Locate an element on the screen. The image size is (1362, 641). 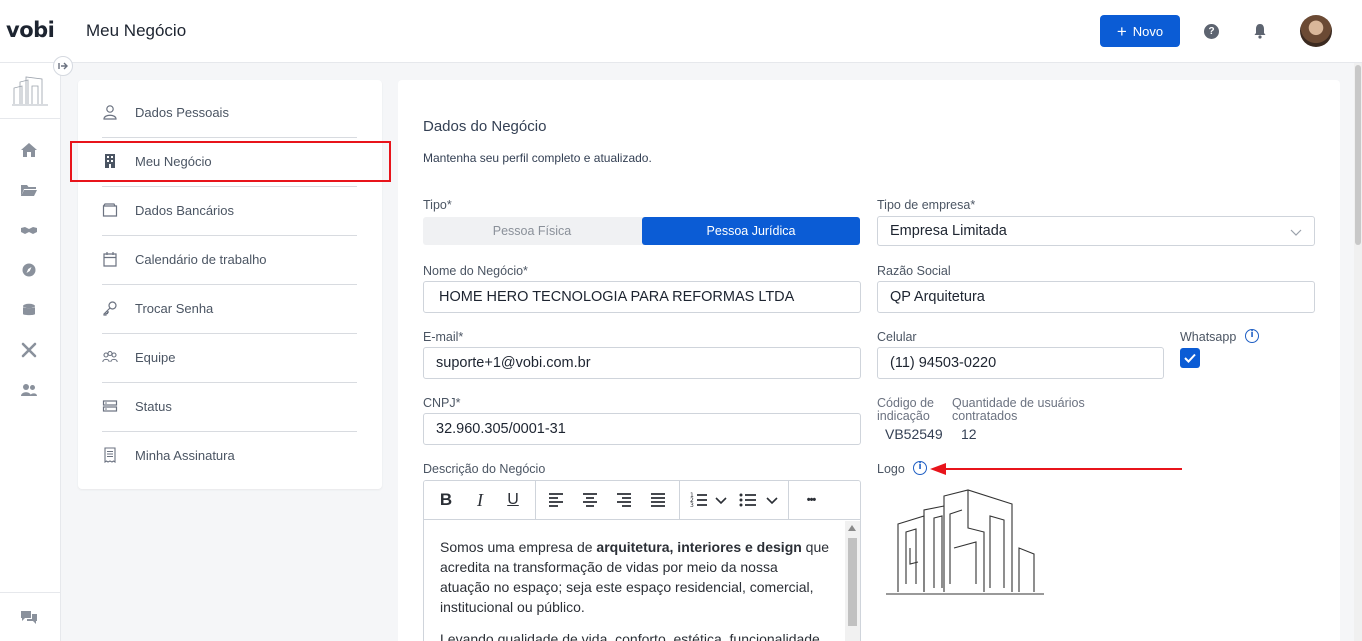
menu-item-calendario: Calendário de trabalho is located at coordinates (230, 259).